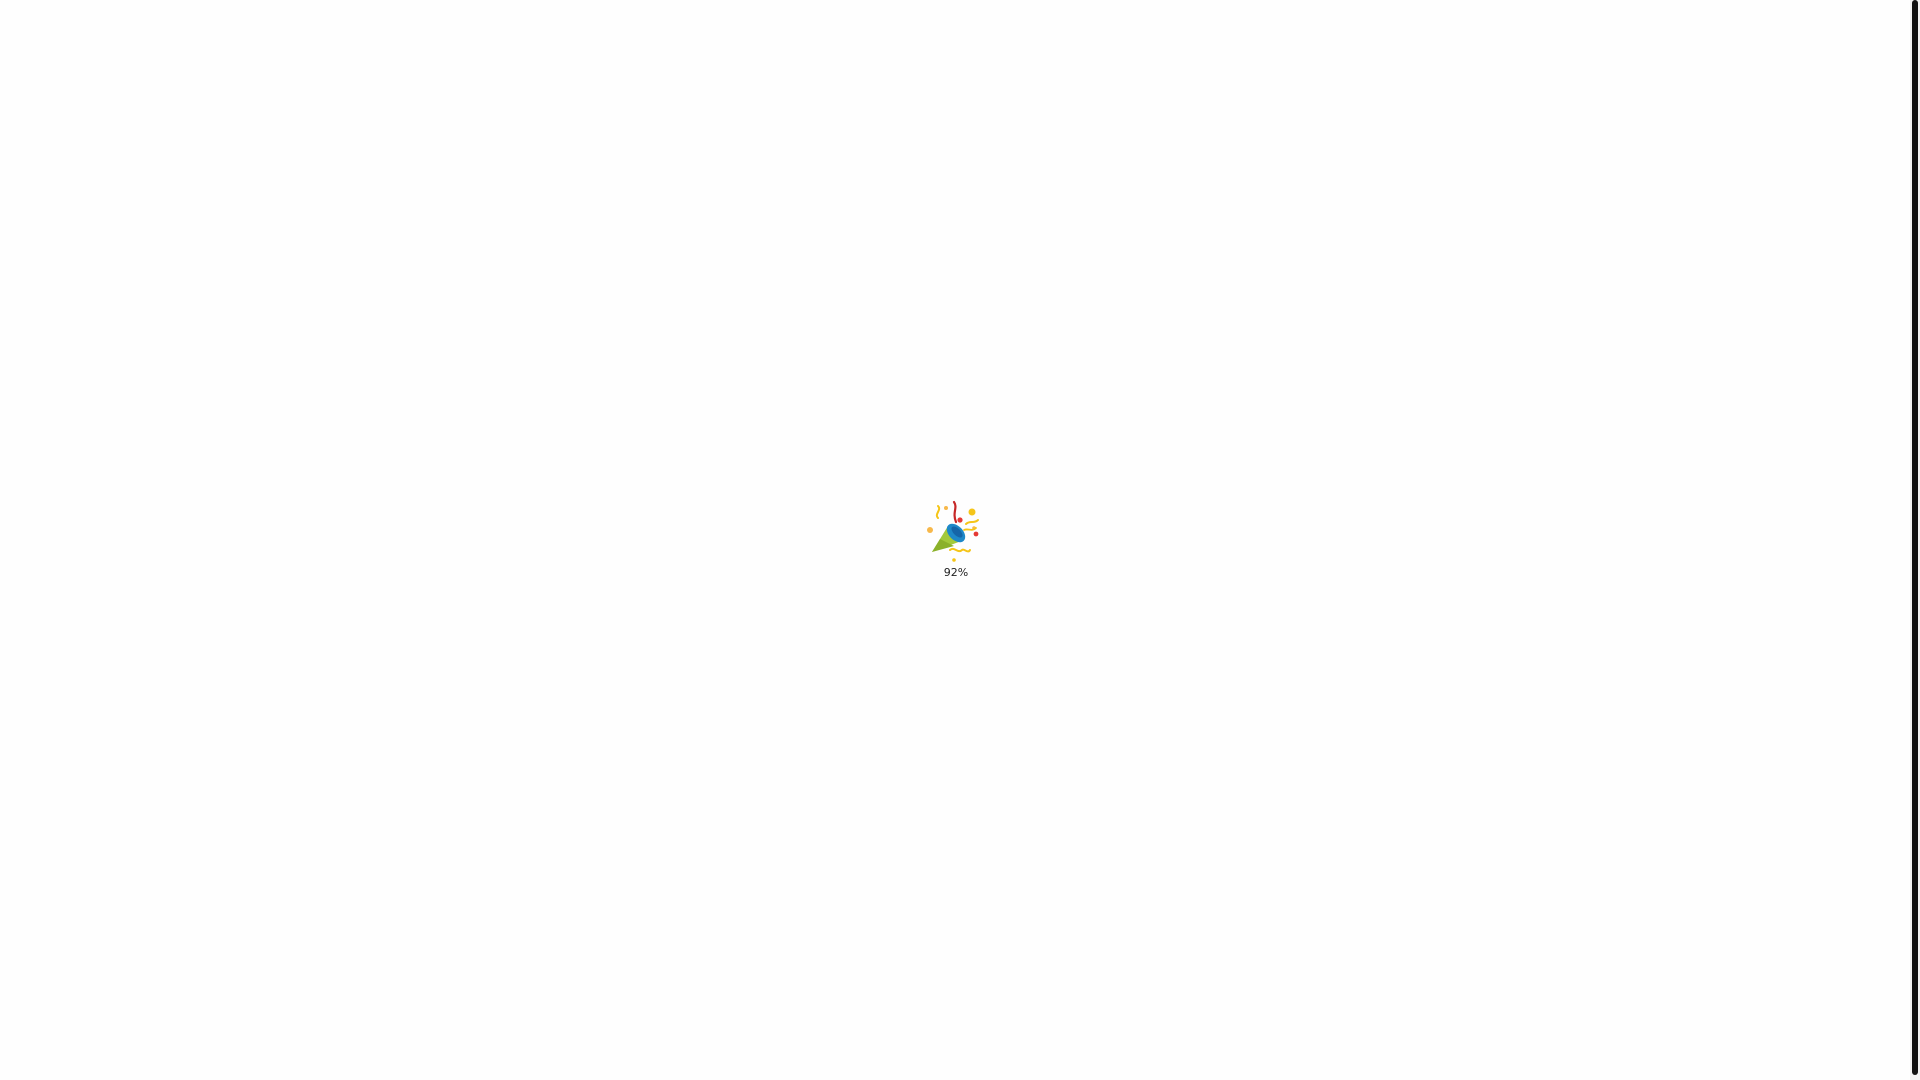 The height and width of the screenshot is (1080, 1920). What do you see at coordinates (953, 531) in the screenshot?
I see `party-popper-icon` at bounding box center [953, 531].